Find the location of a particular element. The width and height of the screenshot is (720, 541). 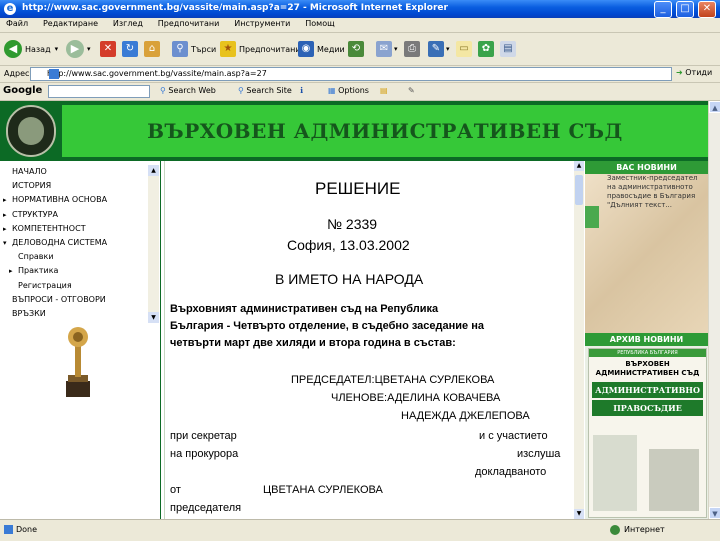

cover-title: ВЪРХОВЕН АДМИНИСТРАТИВЕН СЪД is located at coordinates (647, 368).